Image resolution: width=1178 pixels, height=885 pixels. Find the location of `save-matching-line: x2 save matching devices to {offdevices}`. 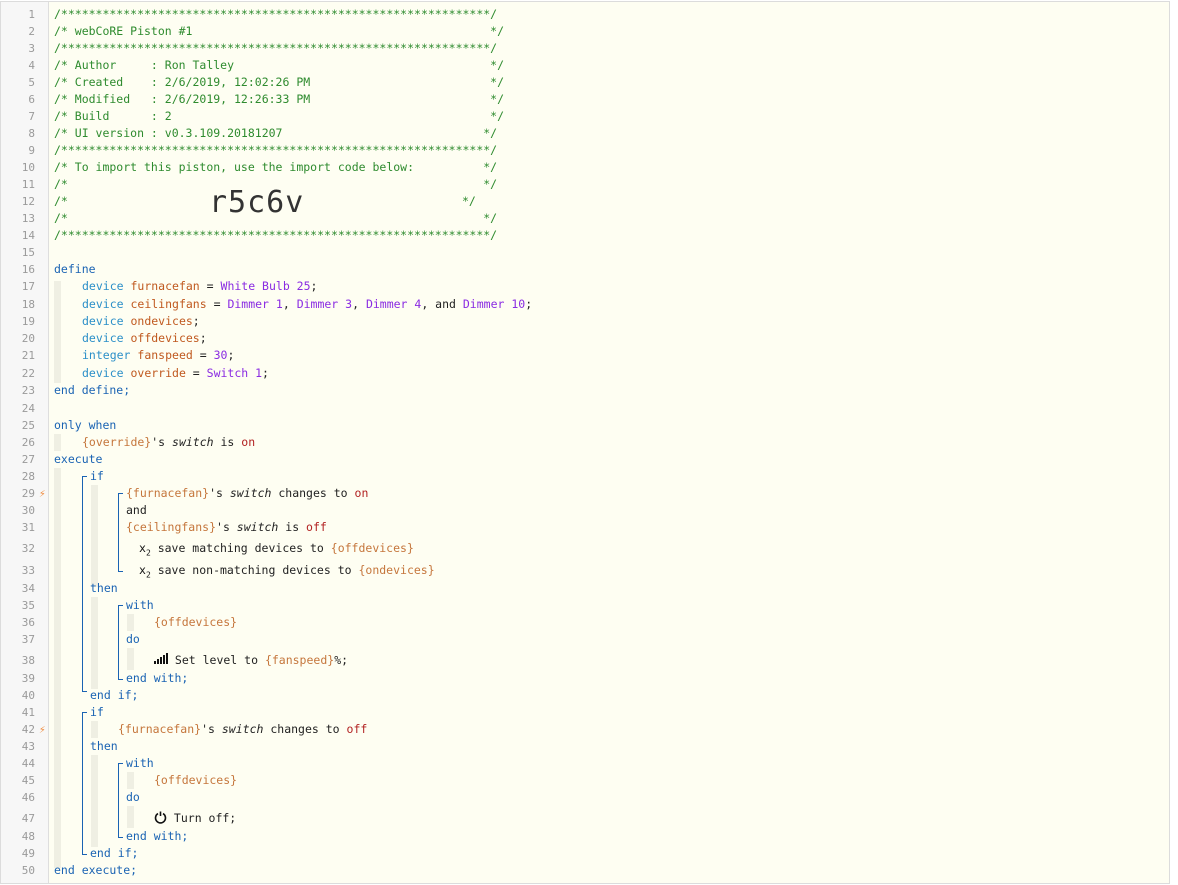

save-matching-line: x2 save matching devices to {offdevices} is located at coordinates (276, 550).